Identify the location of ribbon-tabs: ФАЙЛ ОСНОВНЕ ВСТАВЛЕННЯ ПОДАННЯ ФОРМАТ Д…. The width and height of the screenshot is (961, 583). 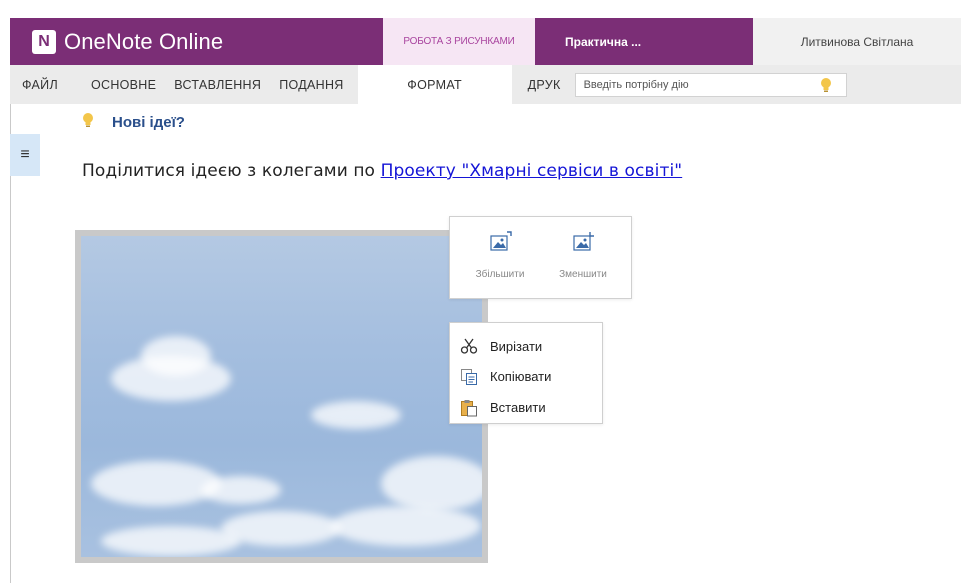
(485, 84).